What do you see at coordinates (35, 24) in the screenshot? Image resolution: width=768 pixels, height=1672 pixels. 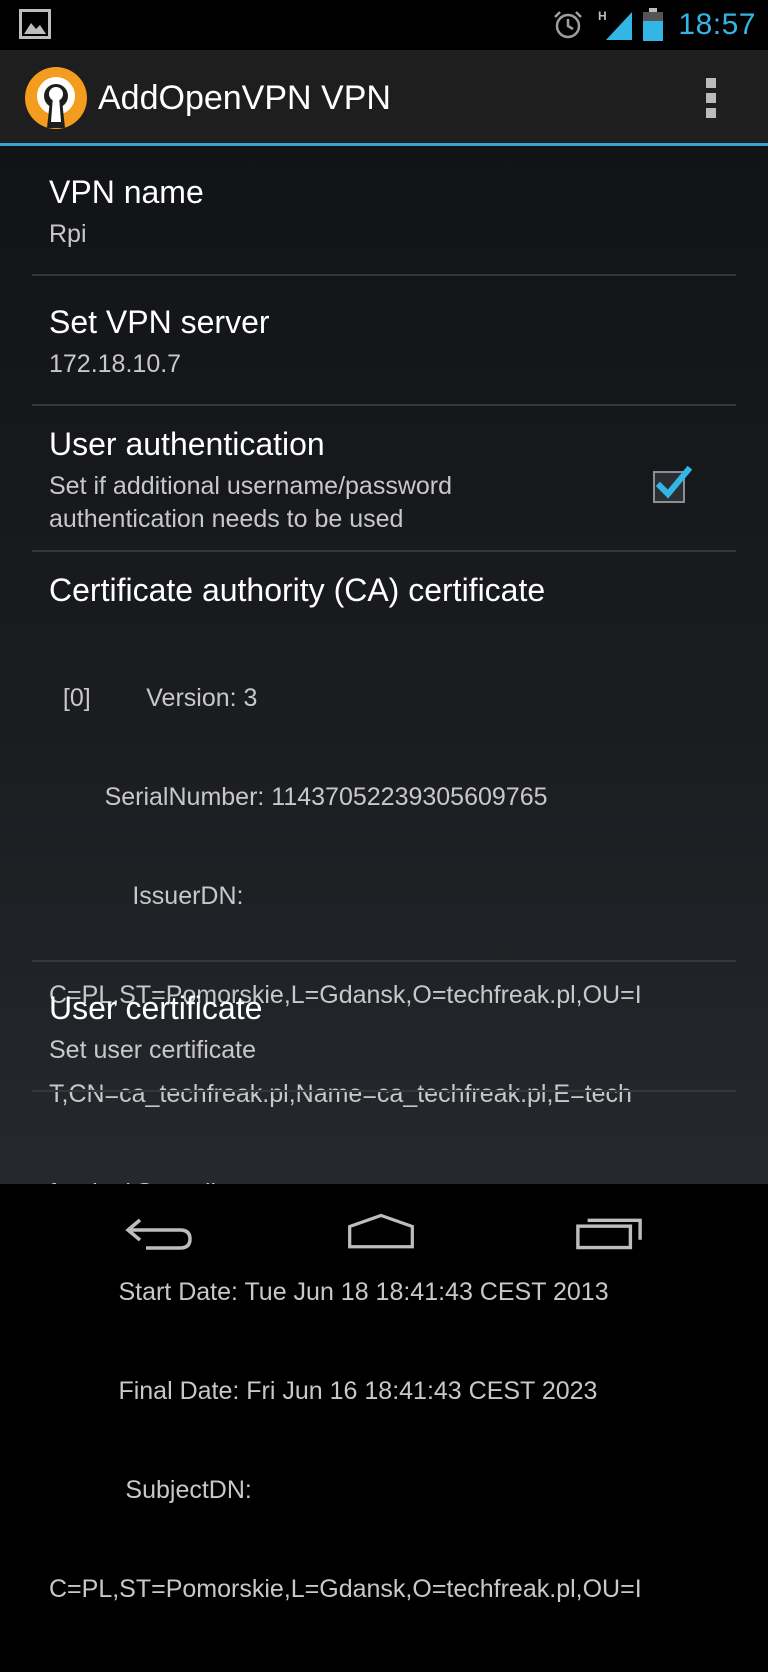 I see `gallery-notification-icon` at bounding box center [35, 24].